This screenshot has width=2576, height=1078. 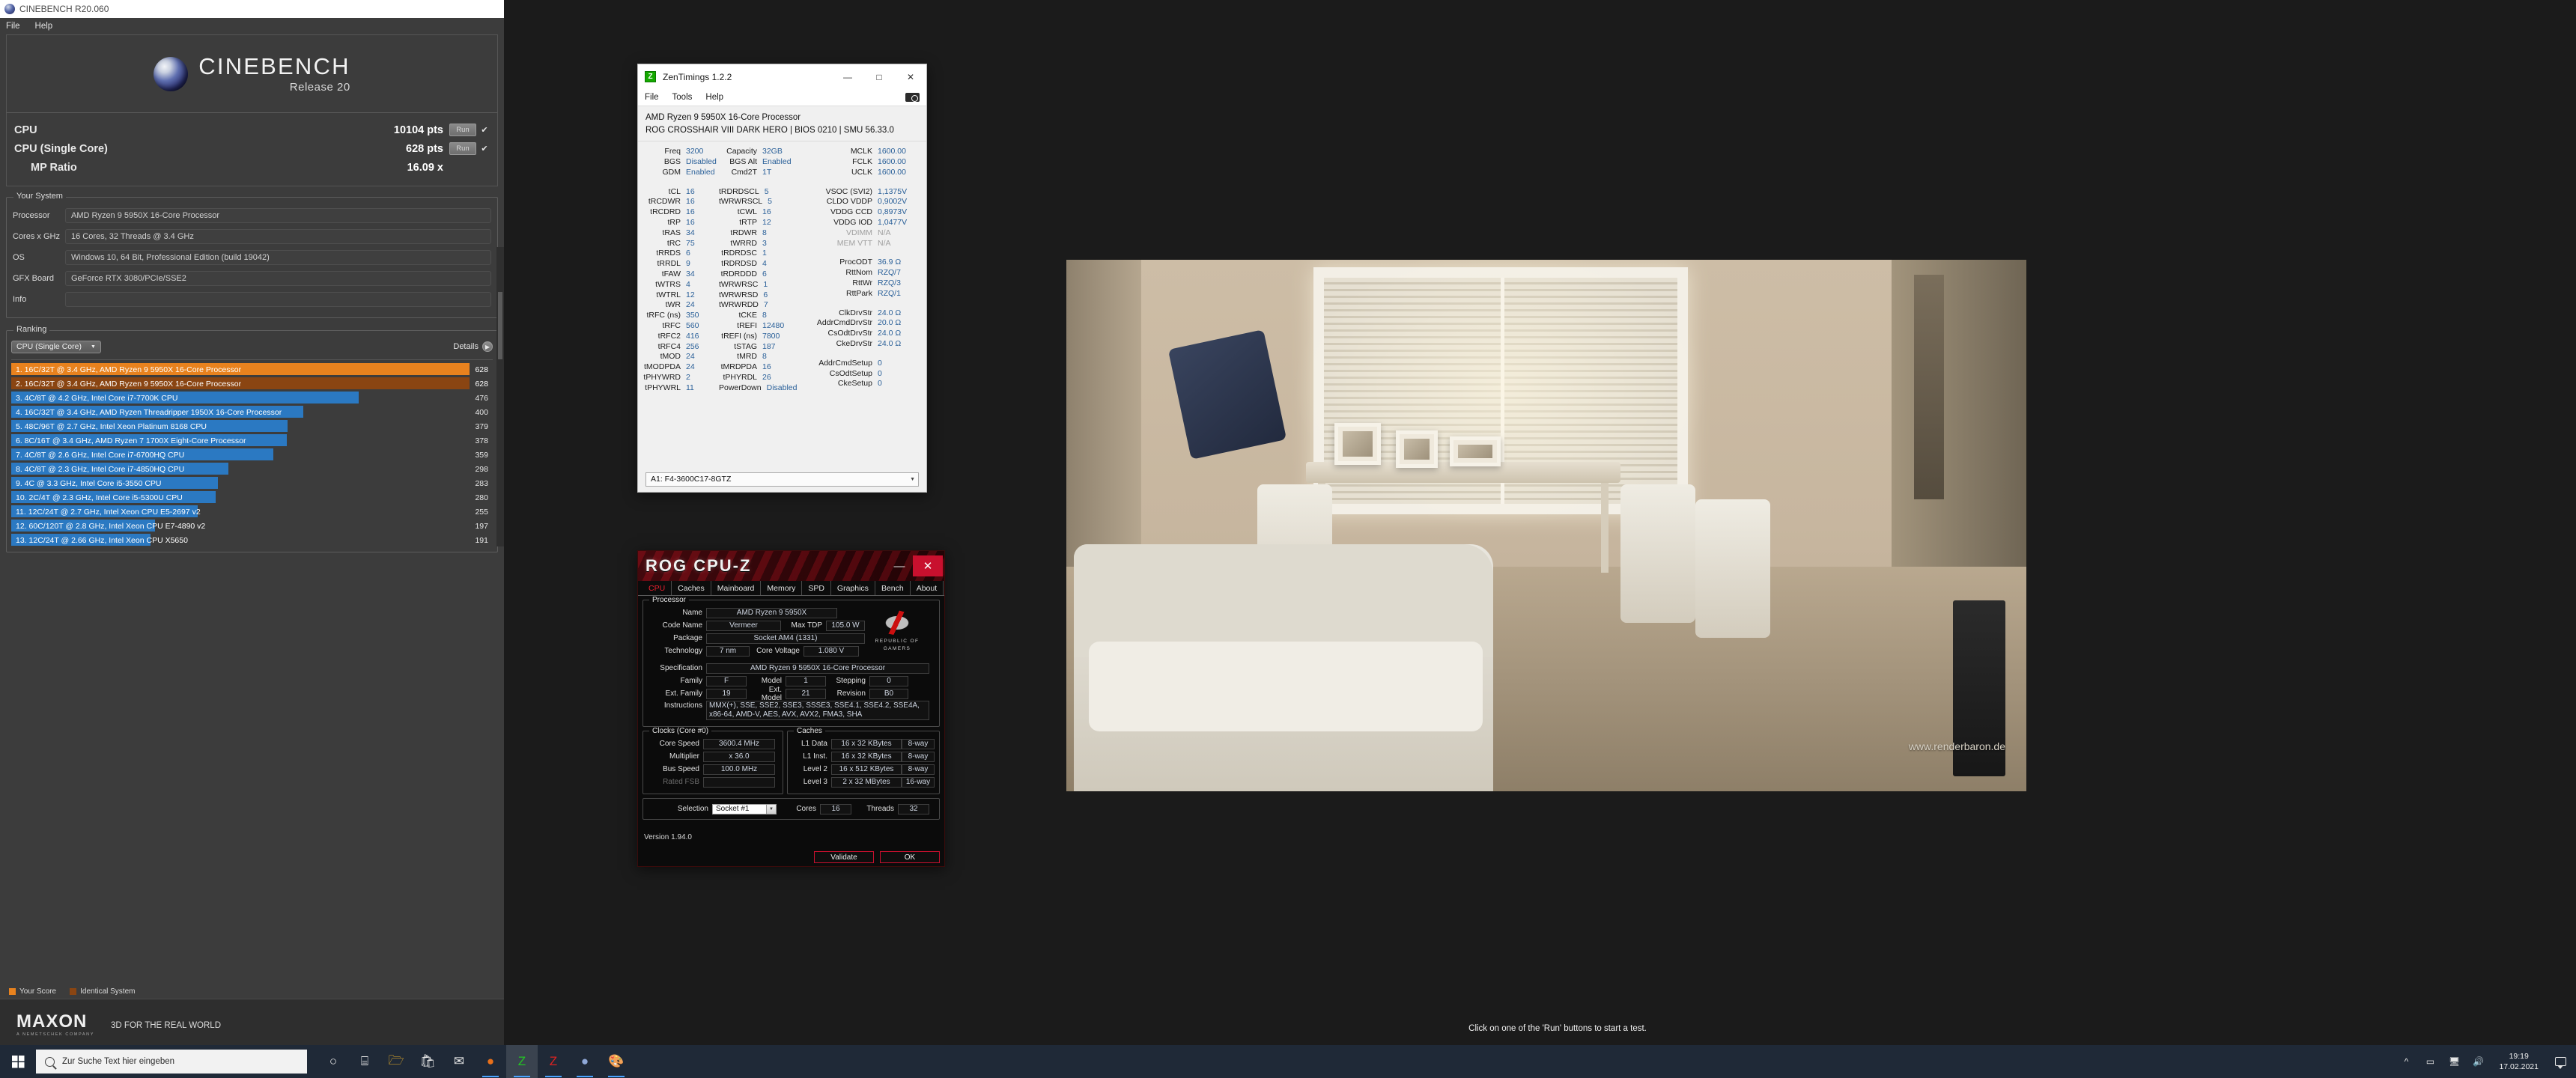 I want to click on validate-button: Validate, so click(x=844, y=857).